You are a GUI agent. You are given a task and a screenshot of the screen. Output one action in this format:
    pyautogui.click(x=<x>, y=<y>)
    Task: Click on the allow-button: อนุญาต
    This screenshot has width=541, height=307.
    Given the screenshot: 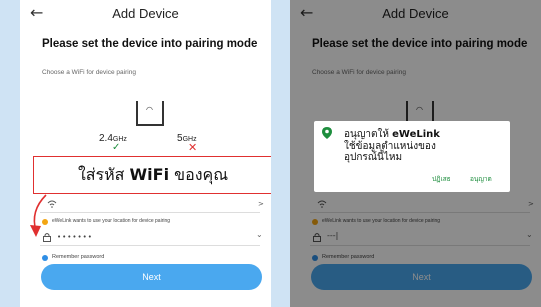 What is the action you would take?
    pyautogui.click(x=481, y=179)
    